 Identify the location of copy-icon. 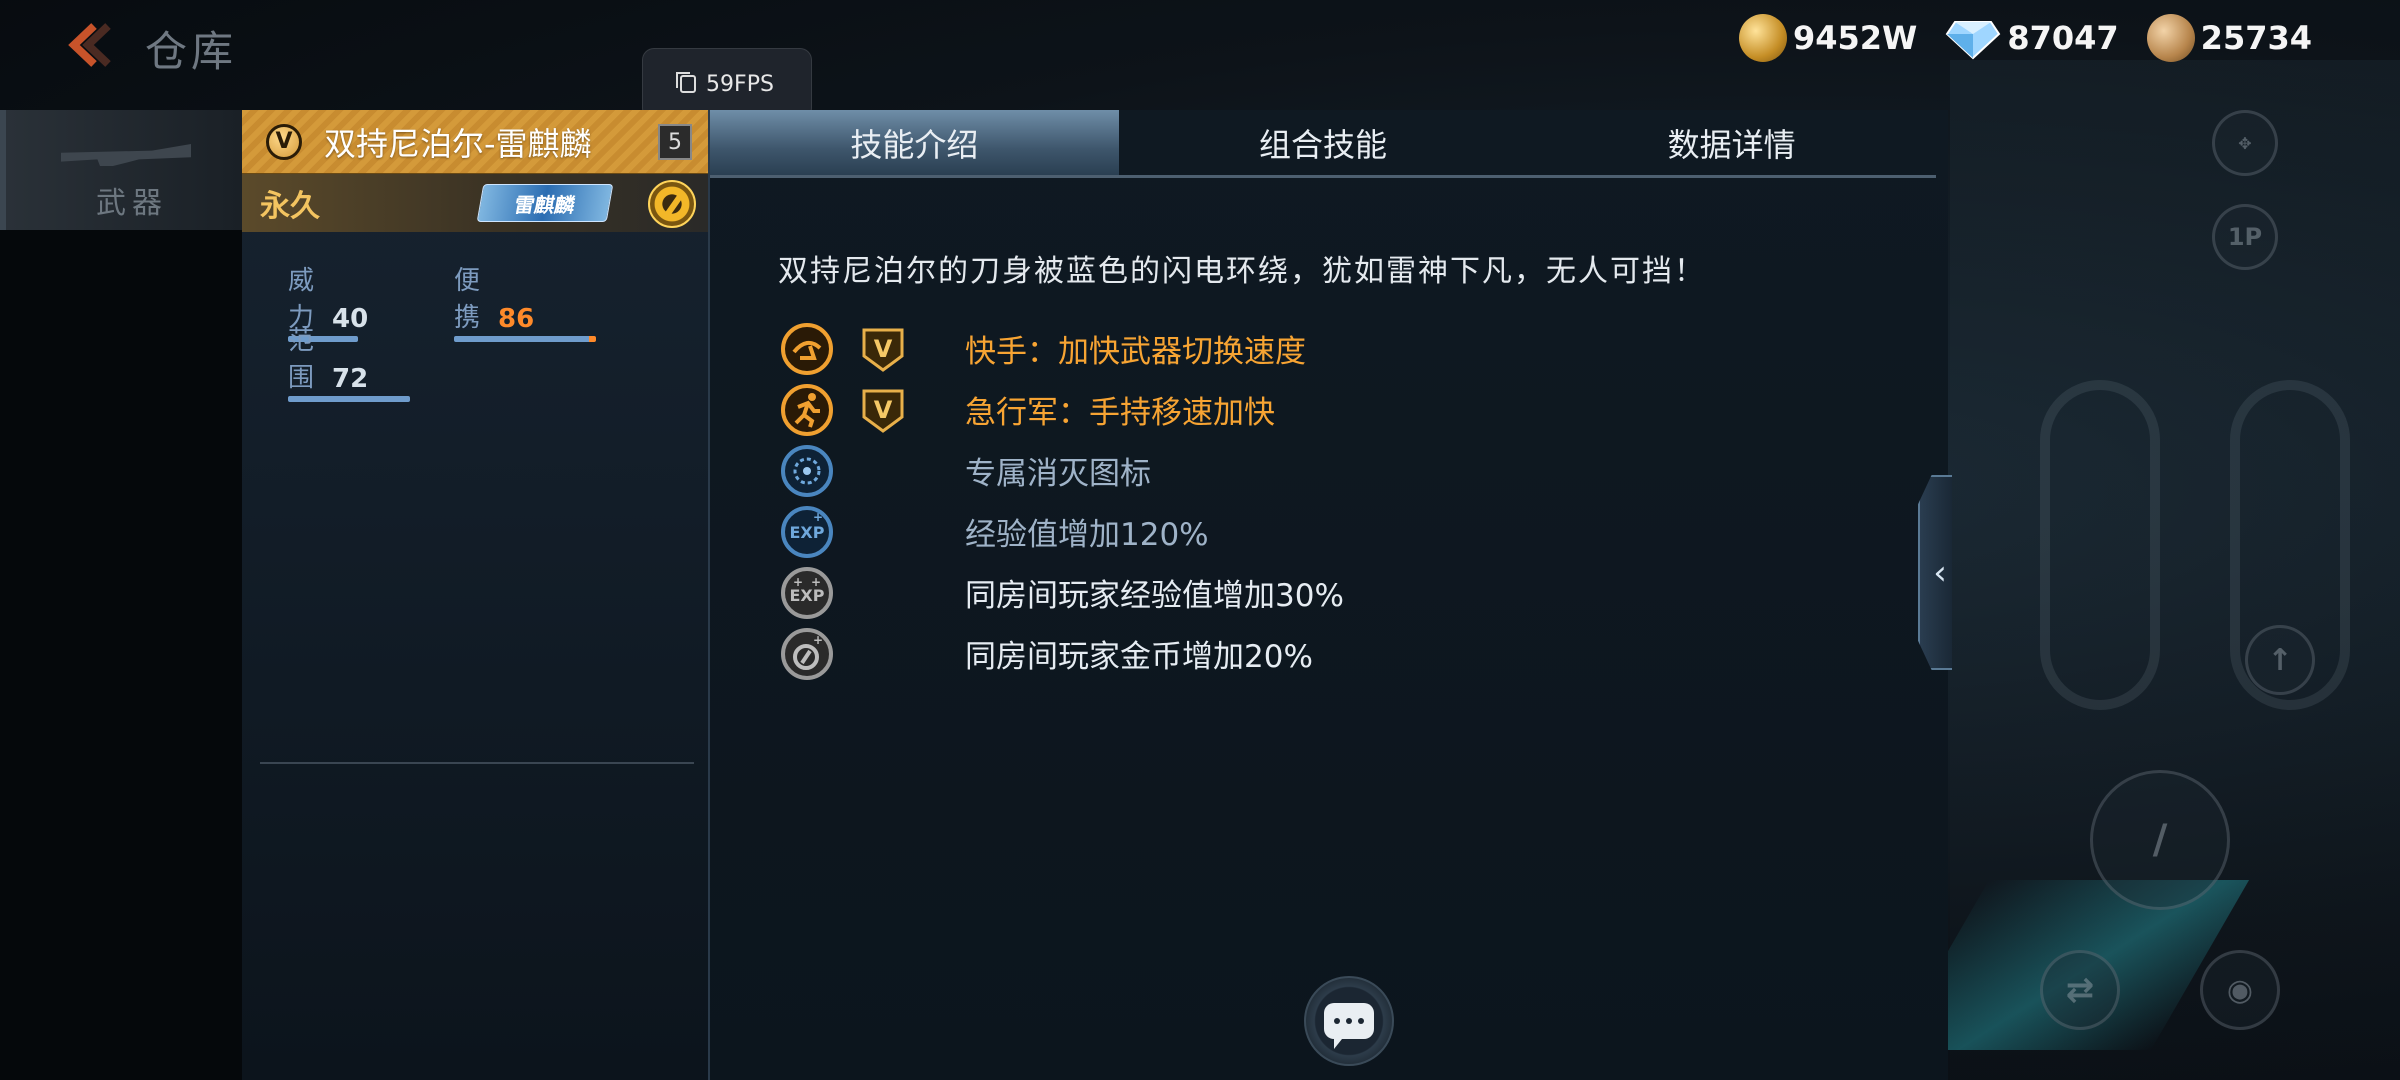
(686, 82).